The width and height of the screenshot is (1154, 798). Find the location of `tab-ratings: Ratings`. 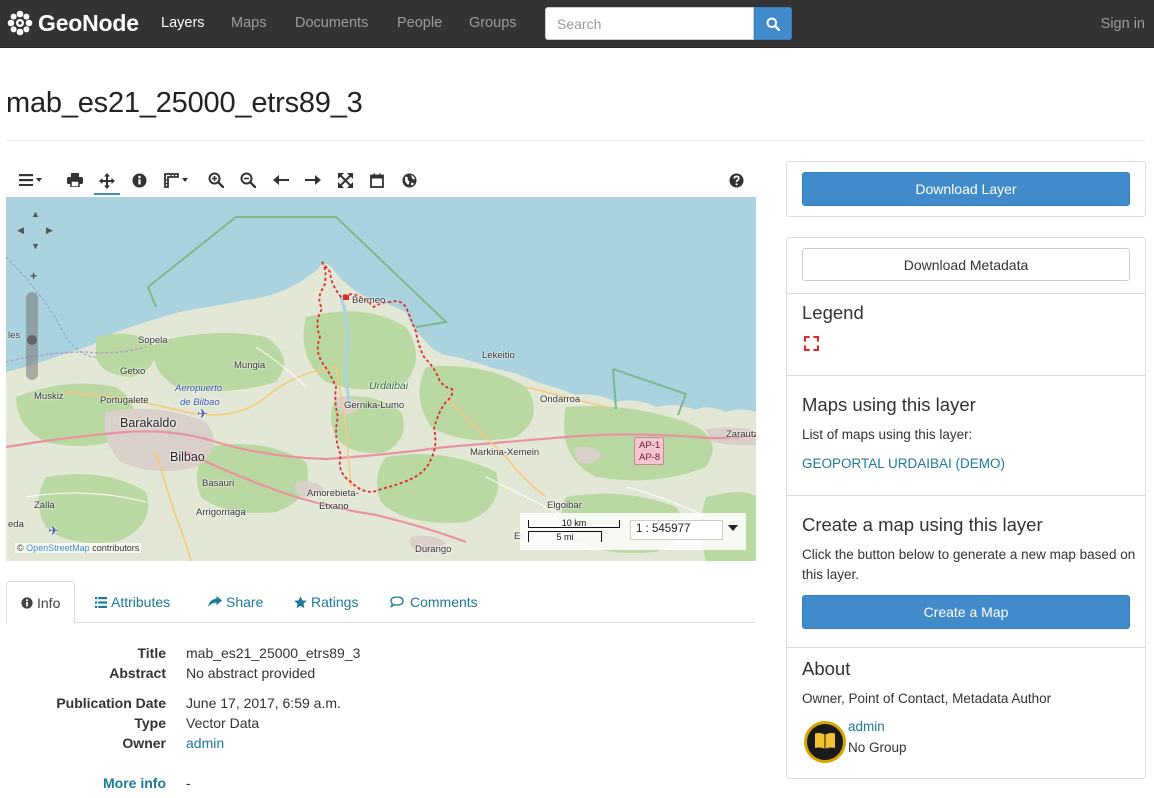

tab-ratings: Ratings is located at coordinates (326, 602).